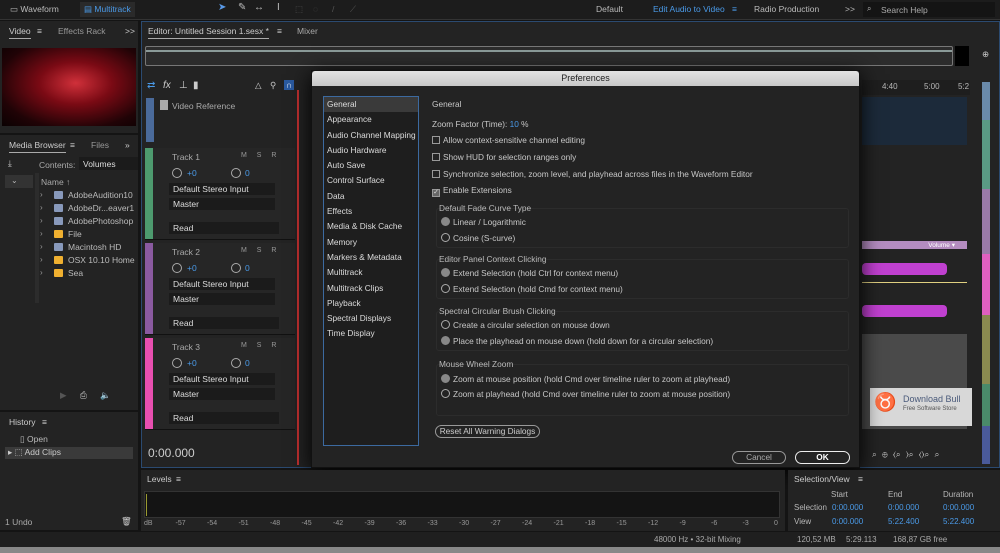 The image size is (1000, 553). Describe the element at coordinates (61, 235) in the screenshot. I see `list-item: › File` at that location.